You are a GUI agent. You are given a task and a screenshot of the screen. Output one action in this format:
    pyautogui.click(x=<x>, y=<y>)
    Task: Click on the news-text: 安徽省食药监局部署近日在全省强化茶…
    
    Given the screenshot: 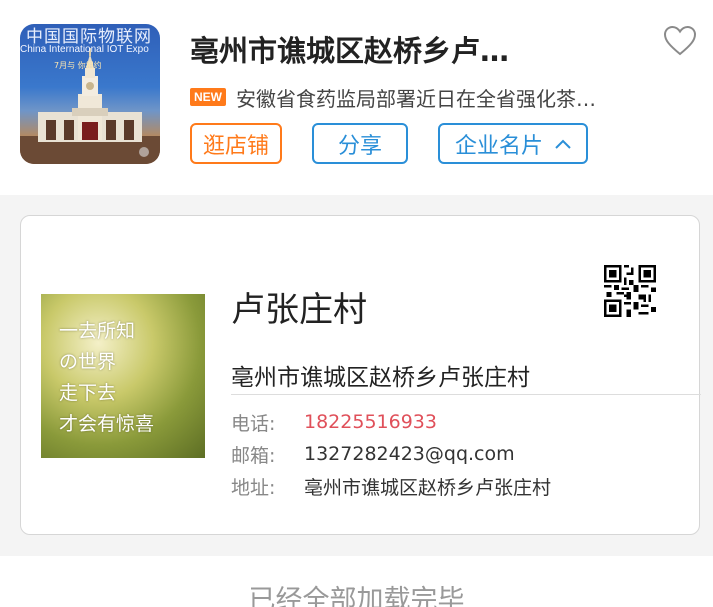 What is the action you would take?
    pyautogui.click(x=416, y=98)
    